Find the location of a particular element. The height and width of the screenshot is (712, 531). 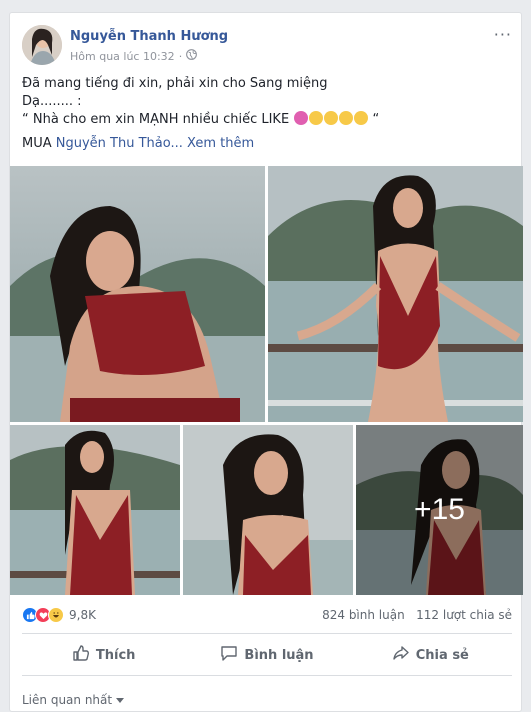

photo-5: +15 is located at coordinates (439, 510).